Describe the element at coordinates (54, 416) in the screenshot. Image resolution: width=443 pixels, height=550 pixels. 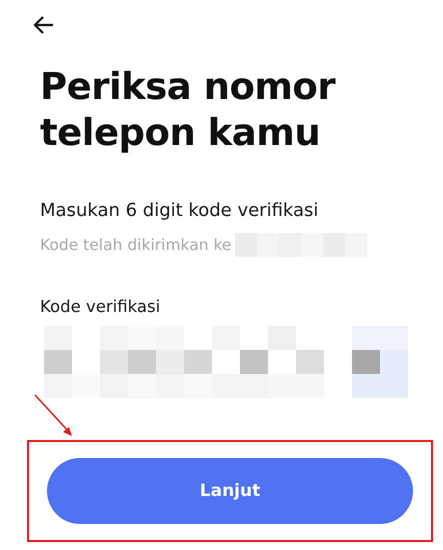
I see `pointer-arrow` at that location.